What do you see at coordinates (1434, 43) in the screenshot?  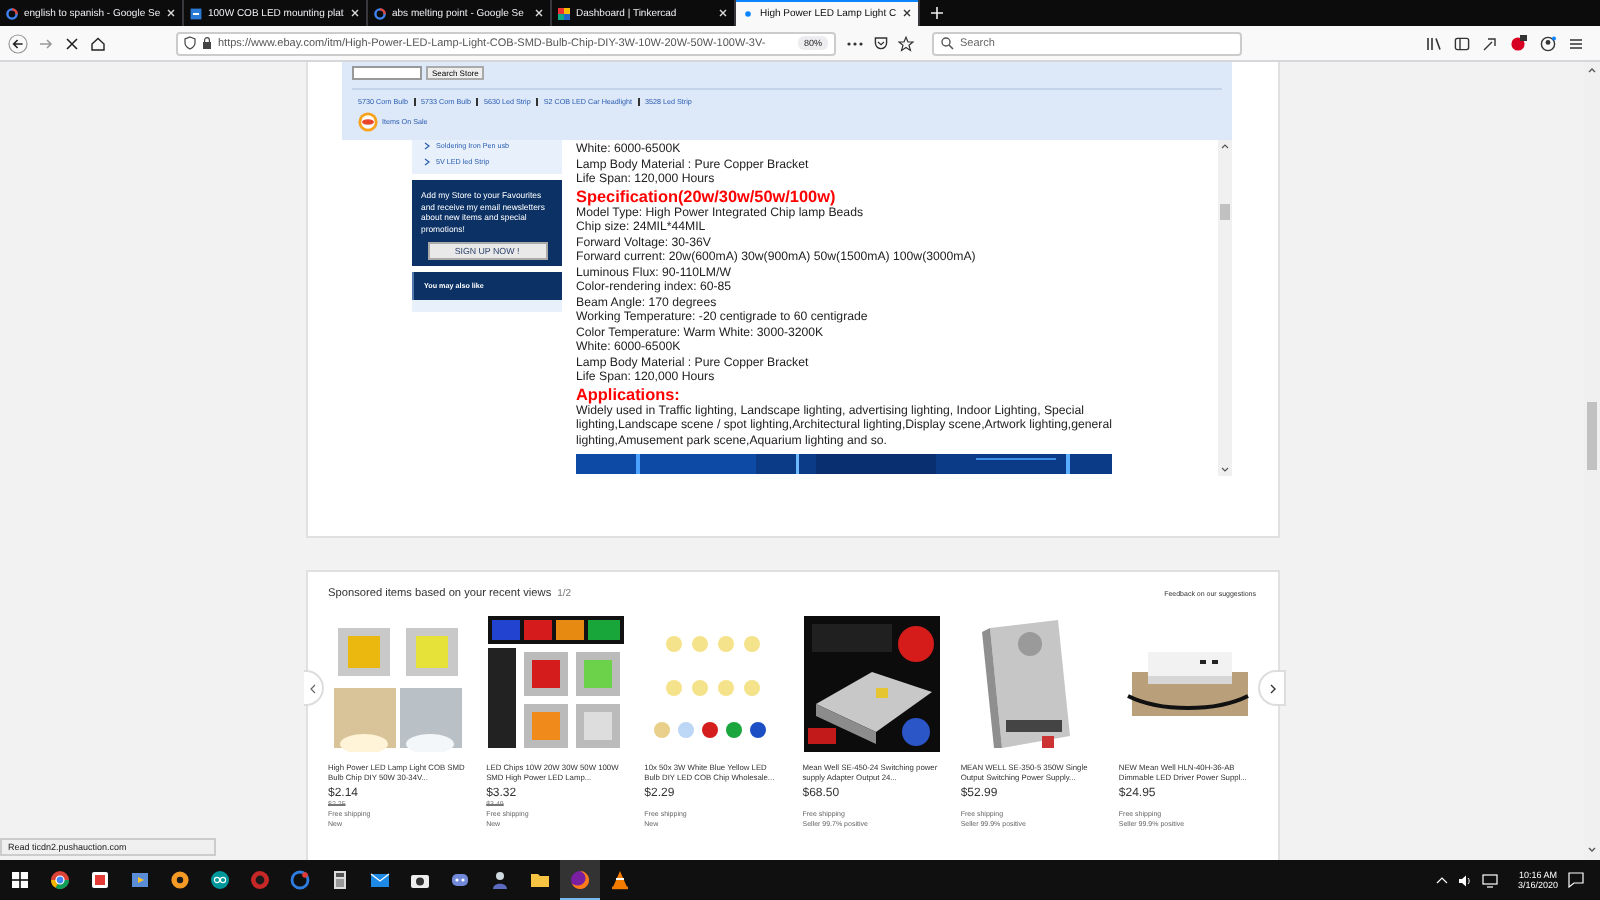 I see `library-icon` at bounding box center [1434, 43].